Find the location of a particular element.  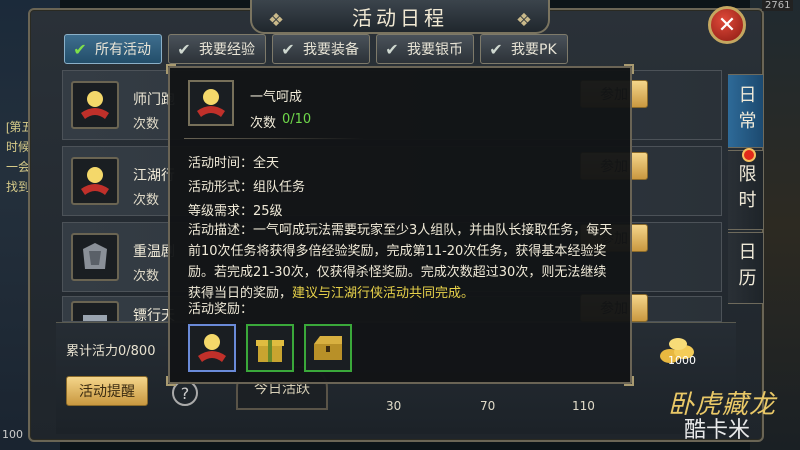

title-bar: ❖ 活动日程 ❖ is located at coordinates (400, 17).